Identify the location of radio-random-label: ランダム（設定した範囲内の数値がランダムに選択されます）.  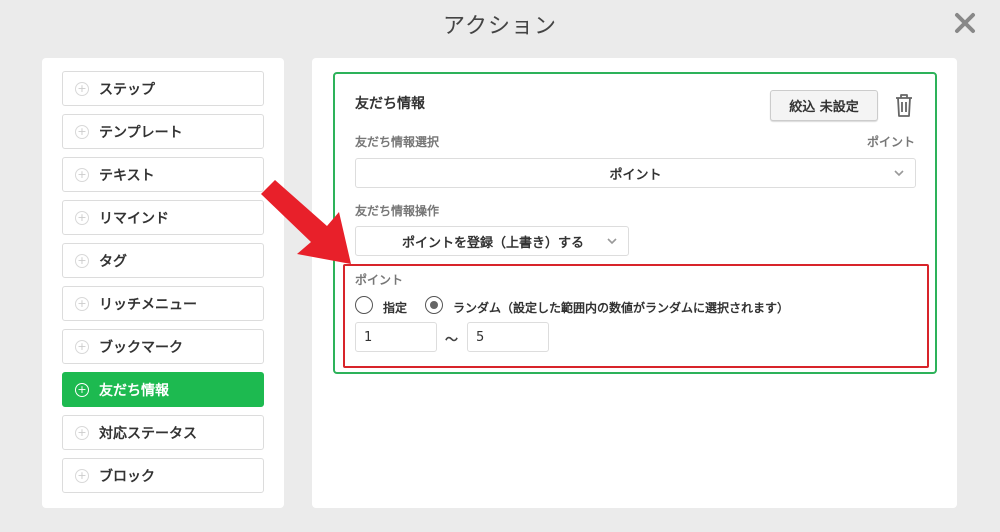
(621, 308).